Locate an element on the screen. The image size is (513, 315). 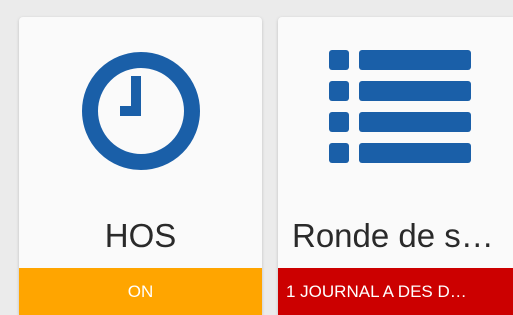
status-badge: ON is located at coordinates (140, 291).